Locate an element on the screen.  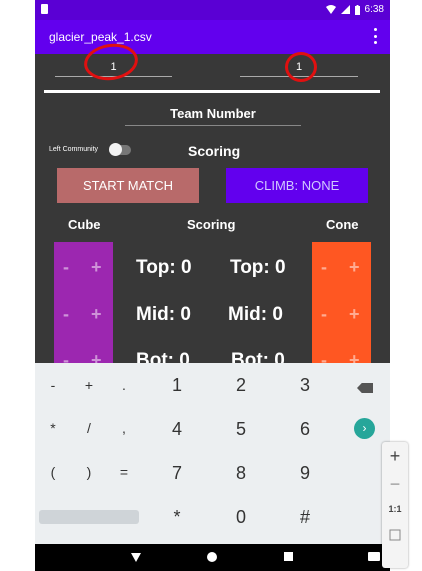
key-slash: / is located at coordinates (89, 428).